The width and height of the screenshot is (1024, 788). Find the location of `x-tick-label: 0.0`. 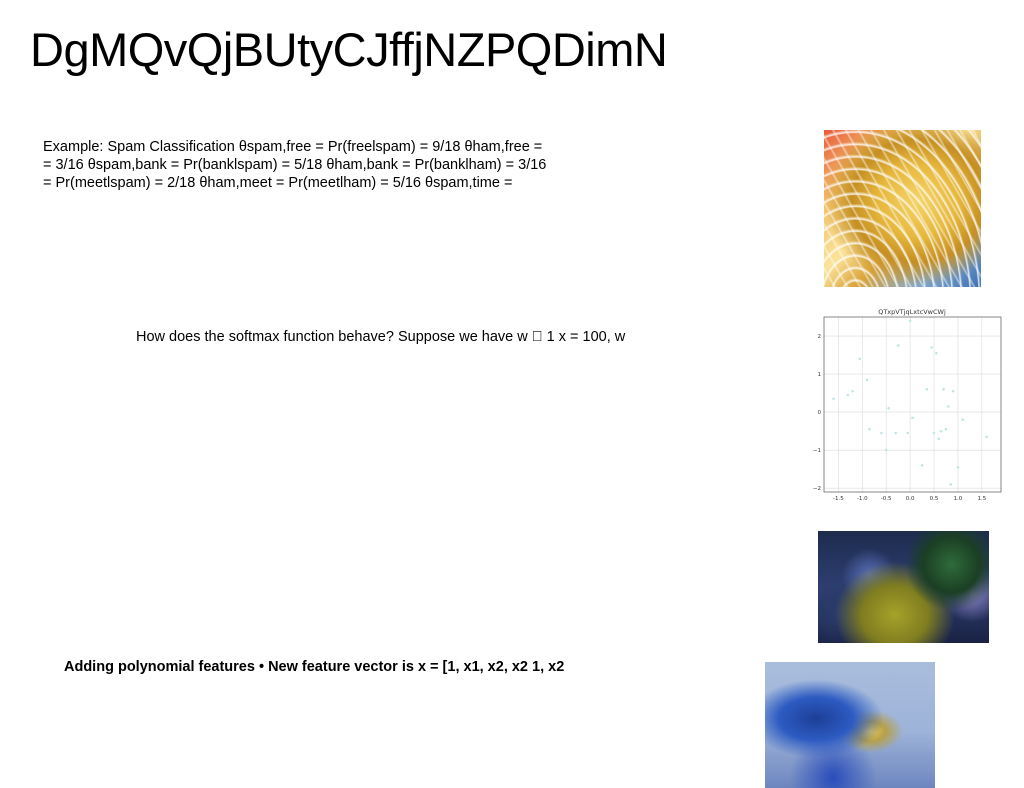

x-tick-label: 0.0 is located at coordinates (910, 499).